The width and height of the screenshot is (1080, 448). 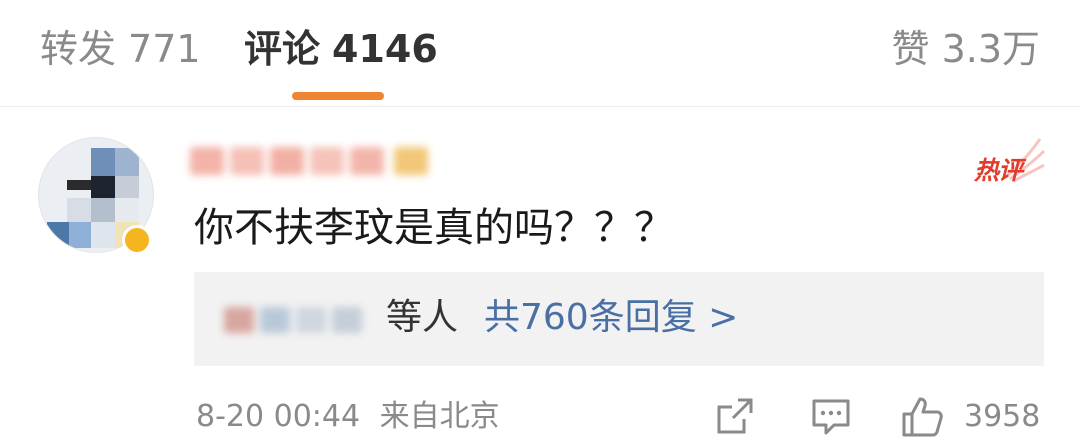 I want to click on tab-repost: 转发 771, so click(x=120, y=49).